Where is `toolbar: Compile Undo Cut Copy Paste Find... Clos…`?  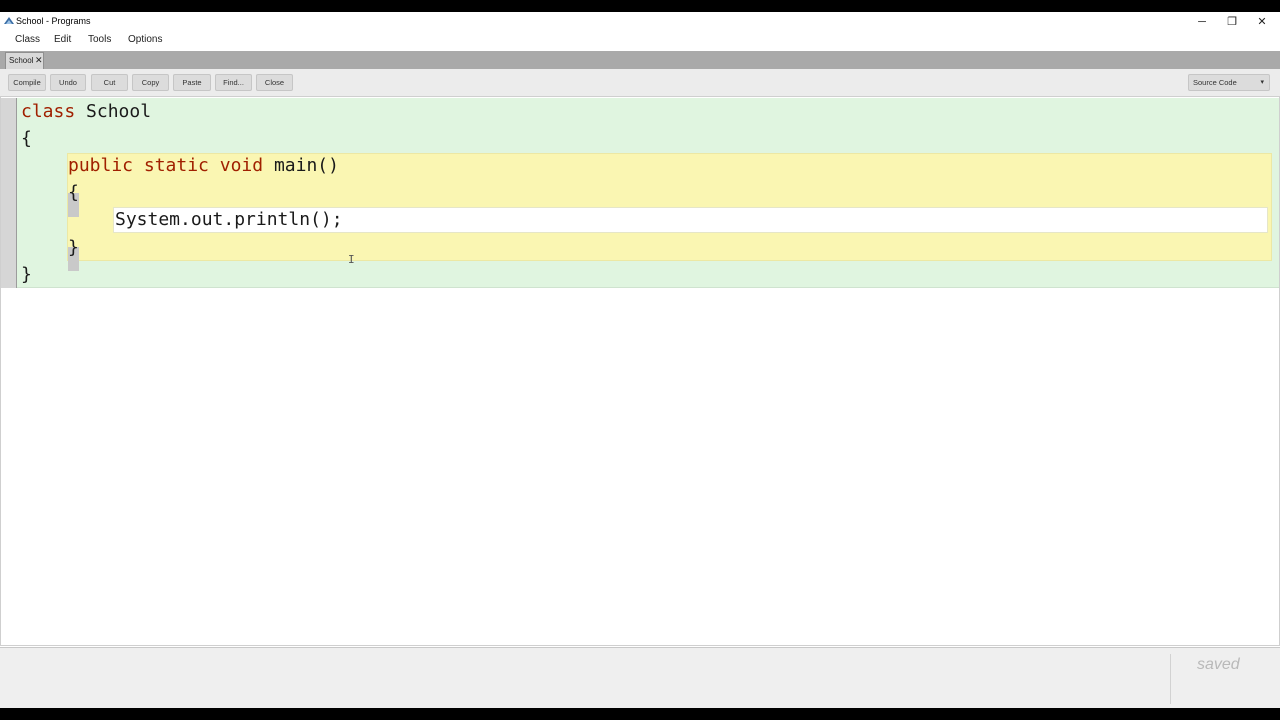 toolbar: Compile Undo Cut Copy Paste Find... Clos… is located at coordinates (640, 82).